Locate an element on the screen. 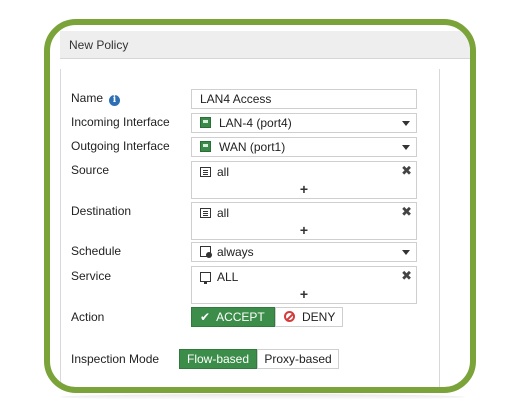 The width and height of the screenshot is (525, 404). name-label: Name i is located at coordinates (96, 98).